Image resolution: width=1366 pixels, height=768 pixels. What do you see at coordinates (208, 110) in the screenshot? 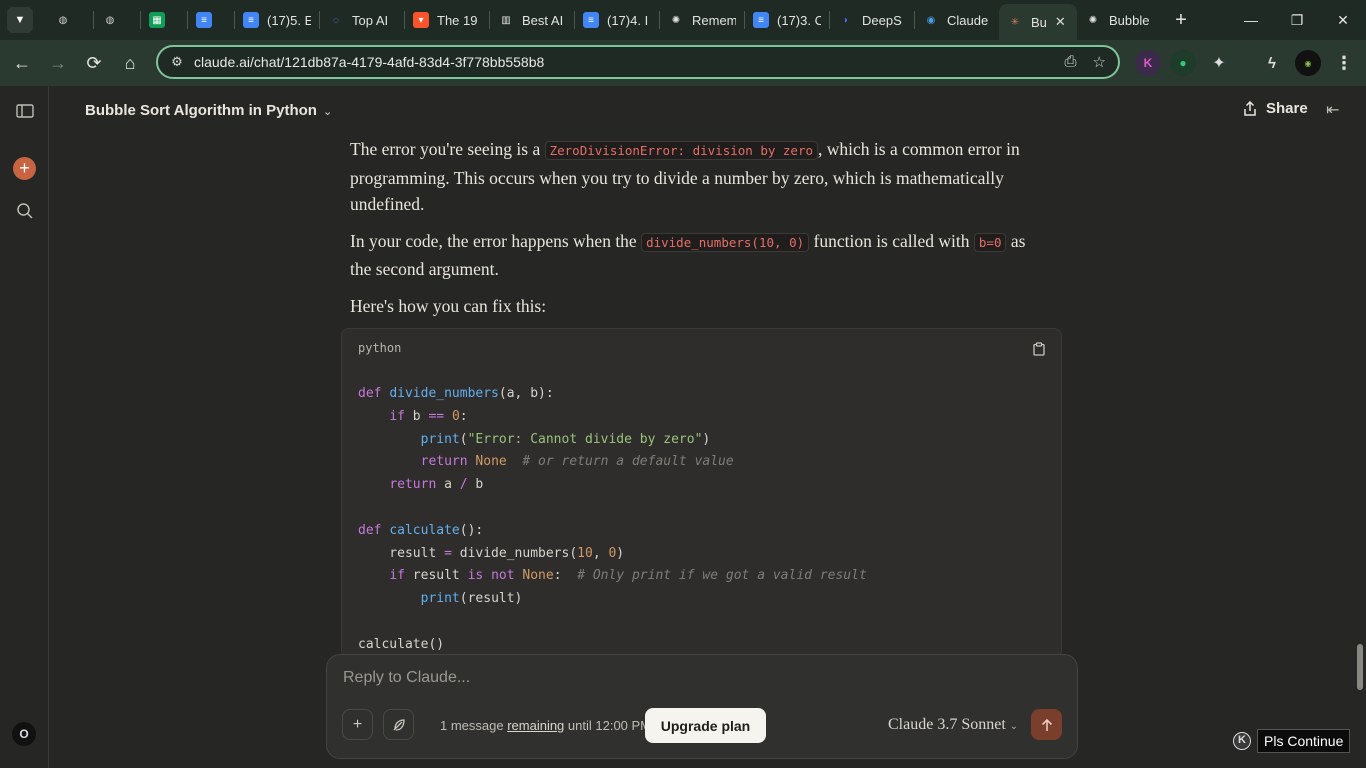
I see `chat-title-dropdown: Bubble Sort Algorithm in Python ⌄` at bounding box center [208, 110].